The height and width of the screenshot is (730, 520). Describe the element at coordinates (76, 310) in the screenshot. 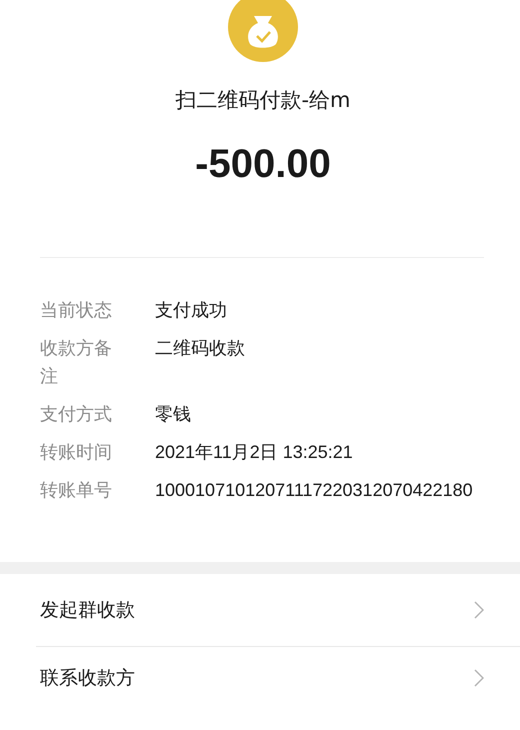

I see `detail-label: 当前状态` at that location.